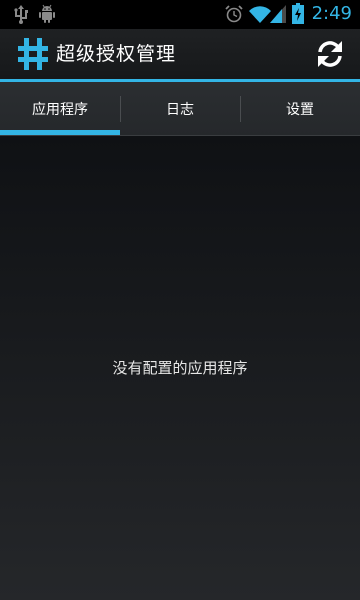 This screenshot has height=600, width=360. I want to click on tab-bar: 应用程序 日志 设置, so click(180, 109).